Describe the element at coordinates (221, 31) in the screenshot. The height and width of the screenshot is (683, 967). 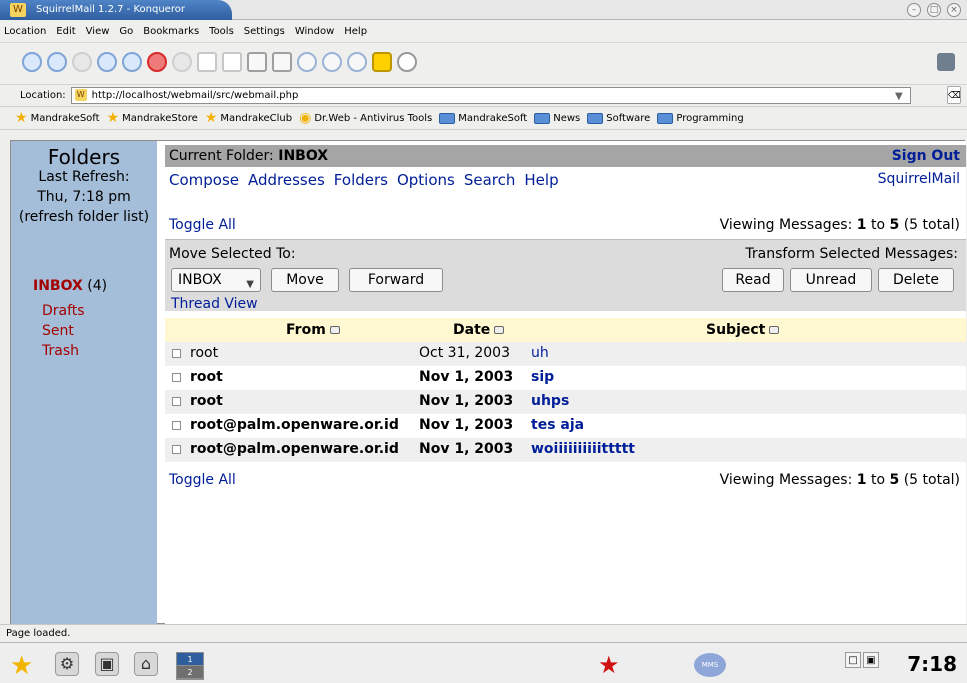
I see `menu-tools: Tools` at that location.